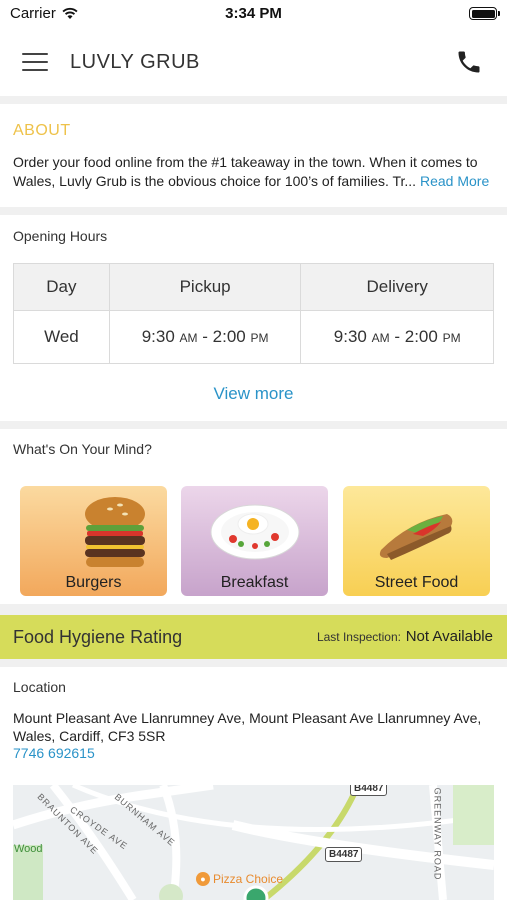  Describe the element at coordinates (449, 636) in the screenshot. I see `last-inspection-value: Not Available` at that location.